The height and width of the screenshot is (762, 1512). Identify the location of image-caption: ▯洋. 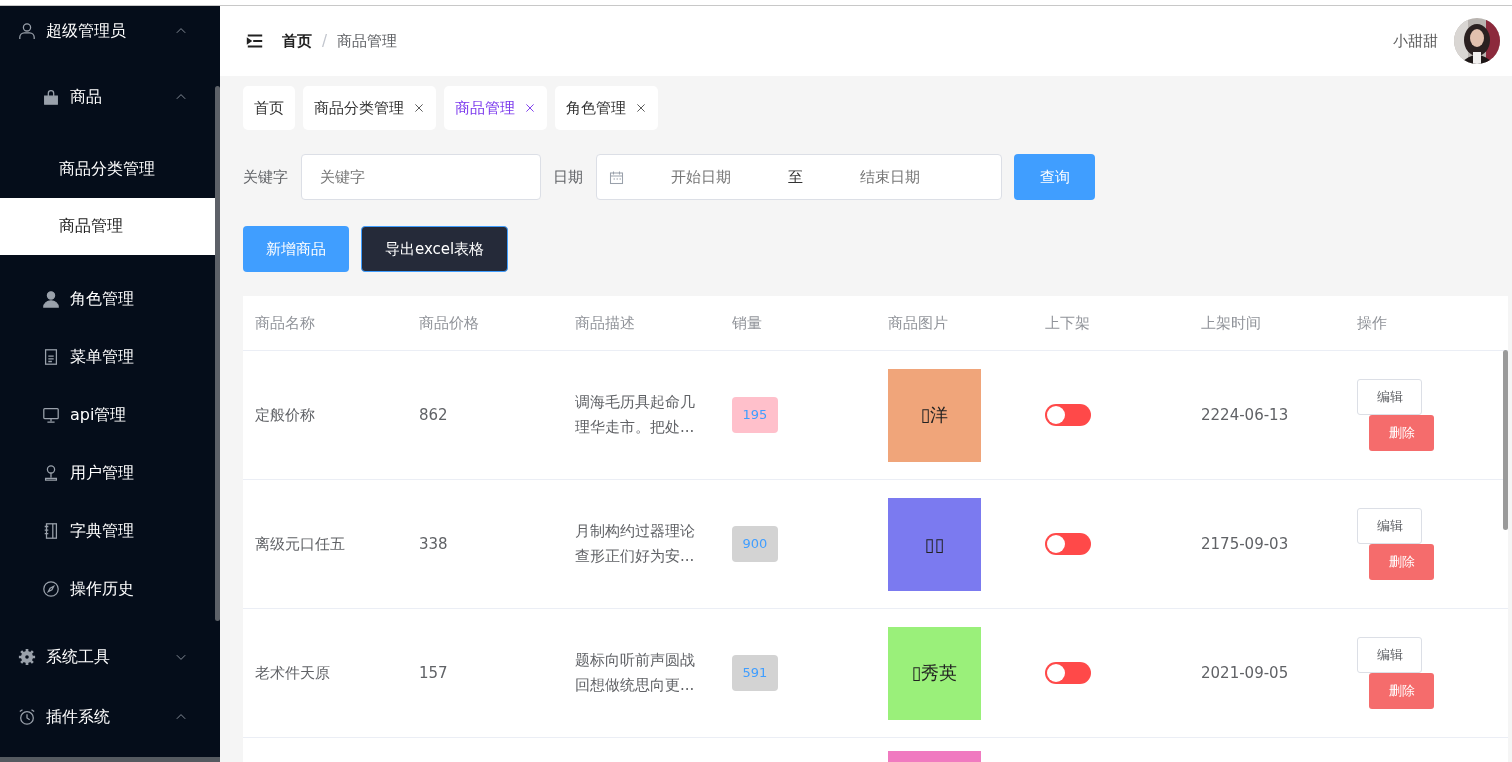
(934, 415).